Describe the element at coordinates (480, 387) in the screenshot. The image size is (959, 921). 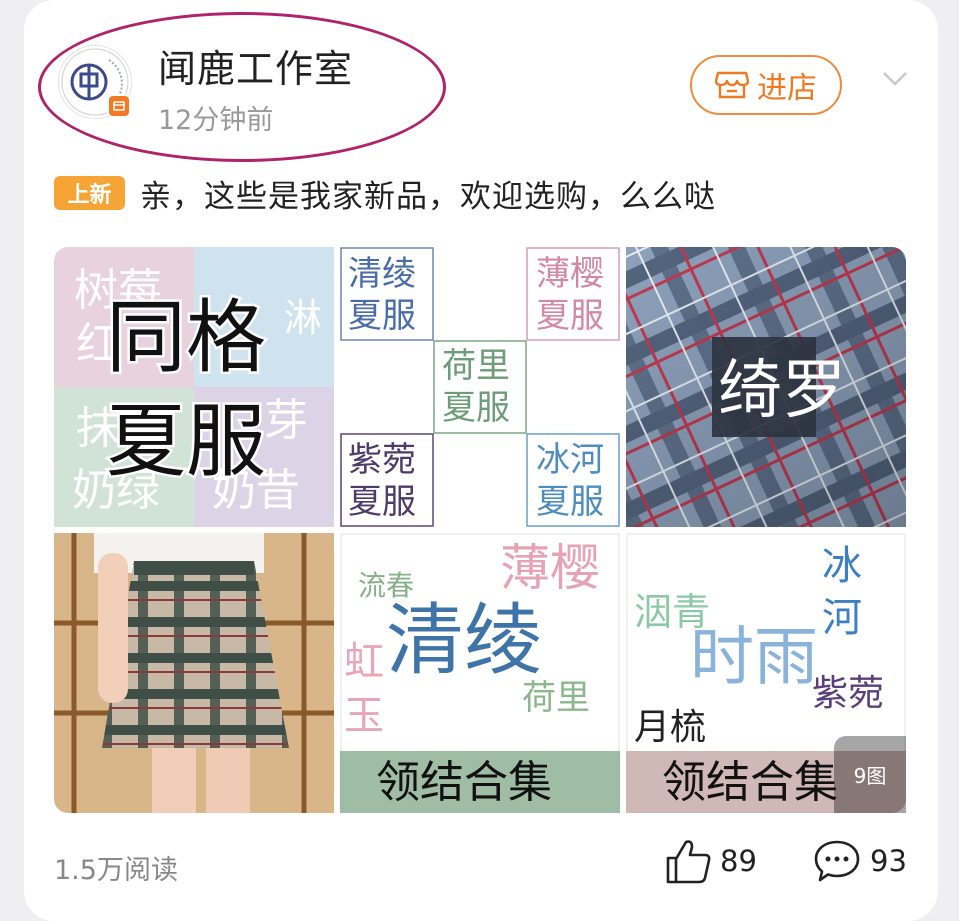
I see `image-tile-2: 清绫 夏服 薄樱 夏服 荷里 夏服 紫菀 夏服 冰河 夏服` at that location.